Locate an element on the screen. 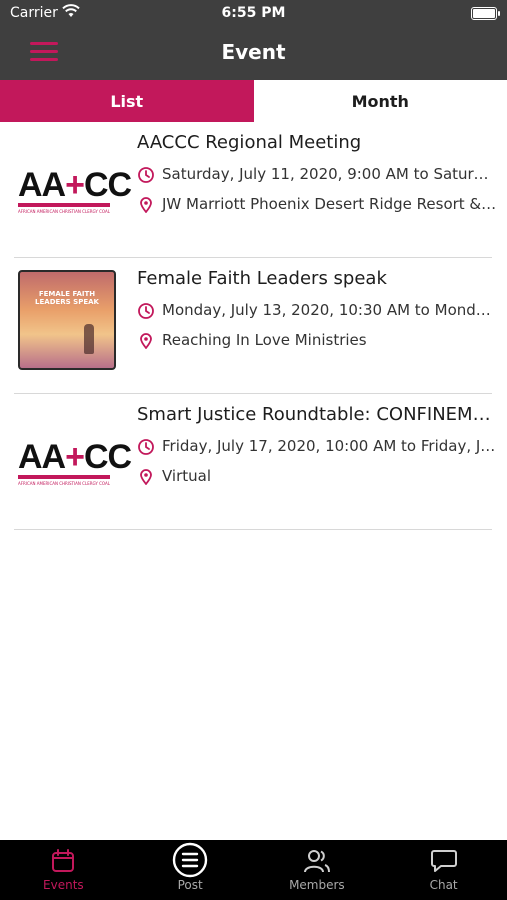 This screenshot has height=900, width=507. event-title: AACCC Regional Meeting is located at coordinates (249, 142).